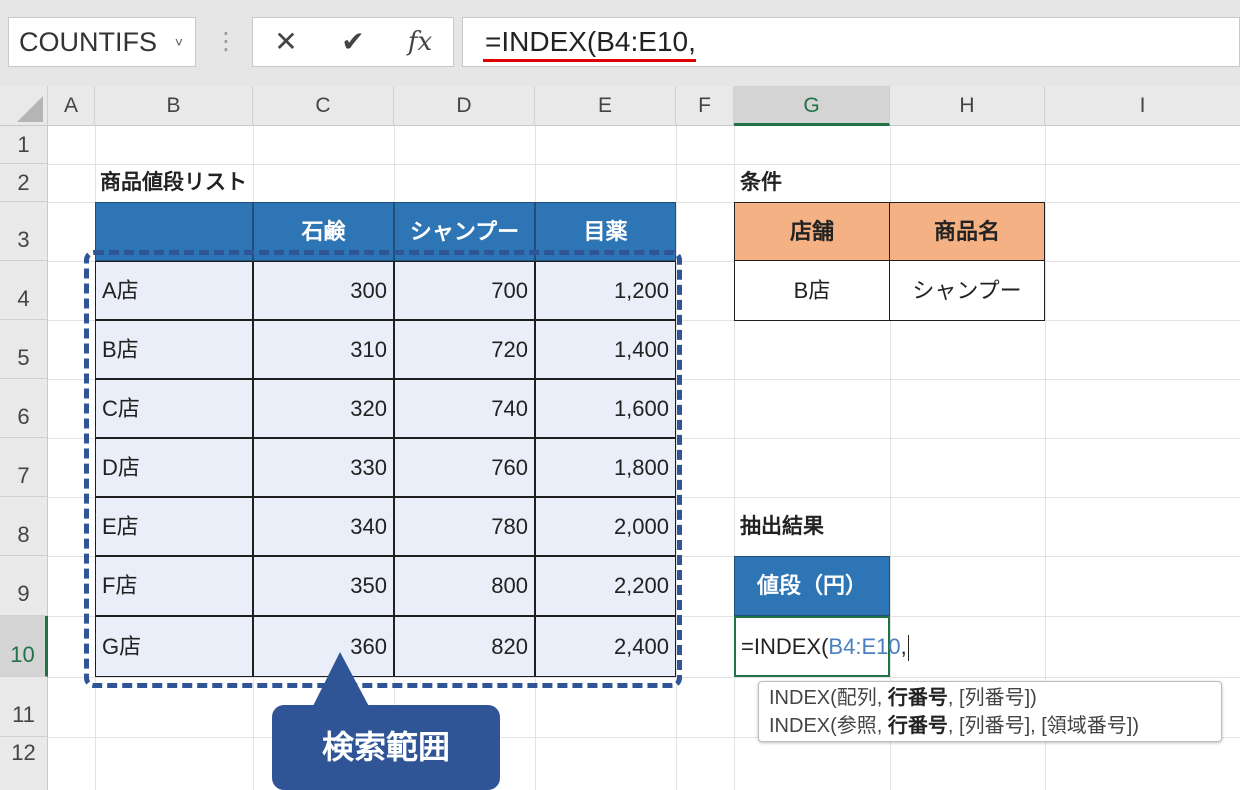 Image resolution: width=1240 pixels, height=790 pixels. I want to click on condition-header-store: 店舗, so click(812, 231).